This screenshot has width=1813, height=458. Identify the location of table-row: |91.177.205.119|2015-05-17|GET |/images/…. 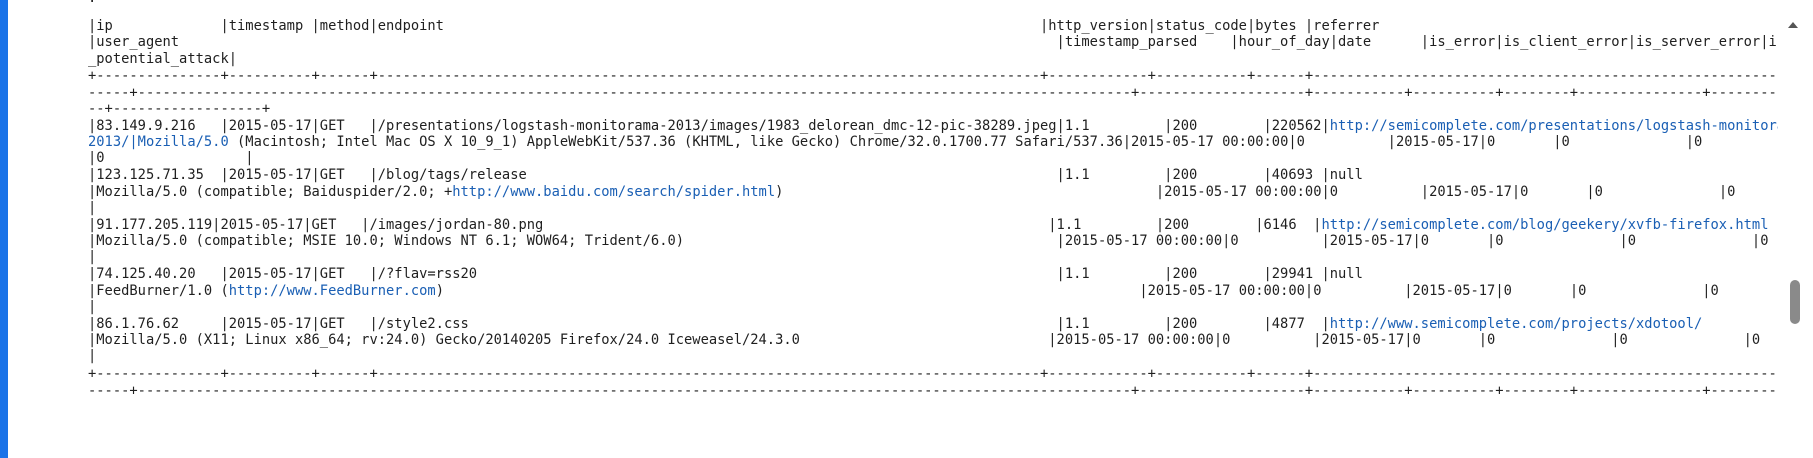
(928, 225).